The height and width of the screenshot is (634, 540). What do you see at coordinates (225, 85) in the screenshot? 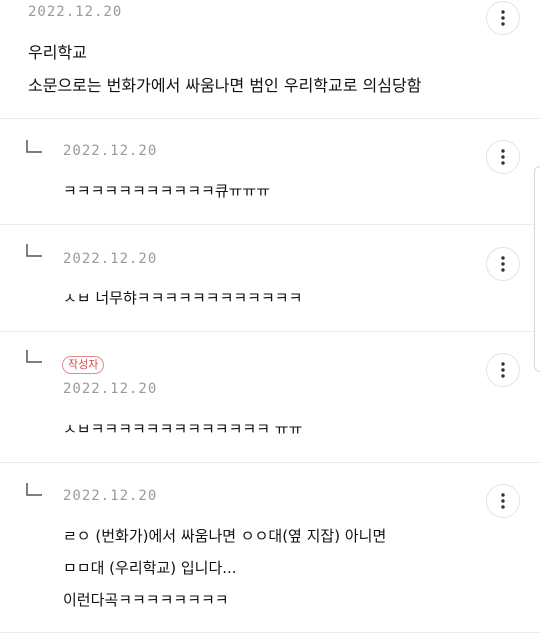
I see `post-body: 소문으로는 번화가에서 싸움나면 범인 우리학교로 의심당함` at bounding box center [225, 85].